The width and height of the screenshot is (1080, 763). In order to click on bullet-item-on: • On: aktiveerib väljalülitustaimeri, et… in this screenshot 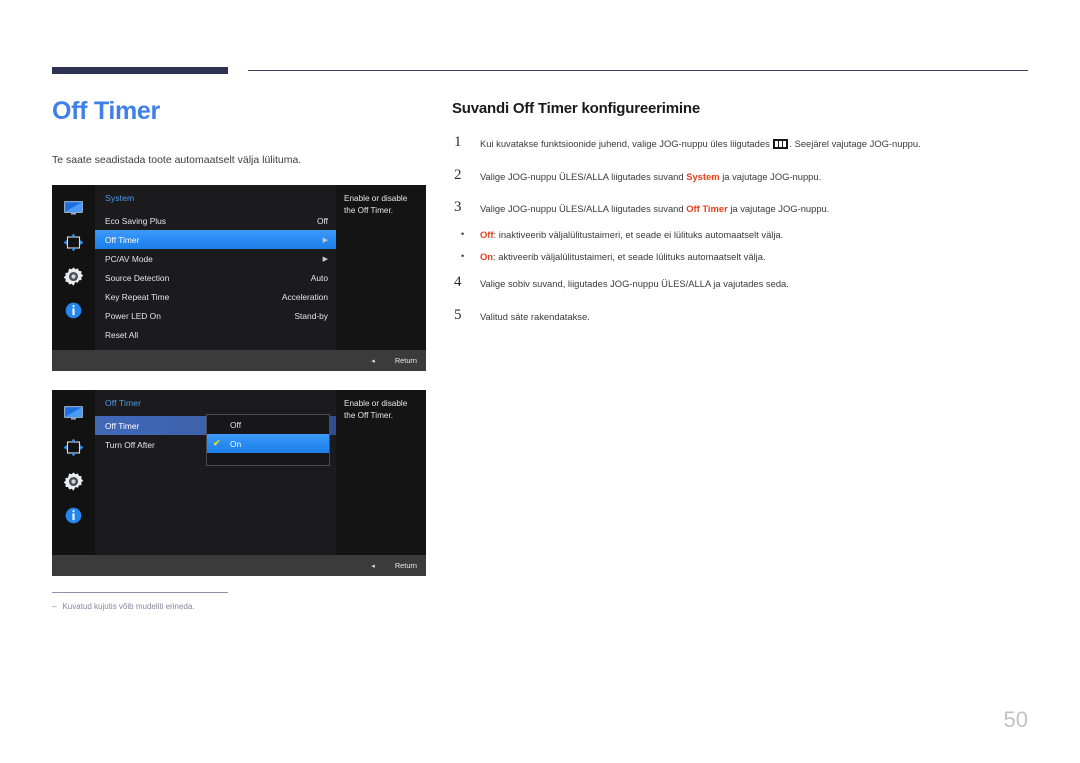, I will do `click(742, 257)`.